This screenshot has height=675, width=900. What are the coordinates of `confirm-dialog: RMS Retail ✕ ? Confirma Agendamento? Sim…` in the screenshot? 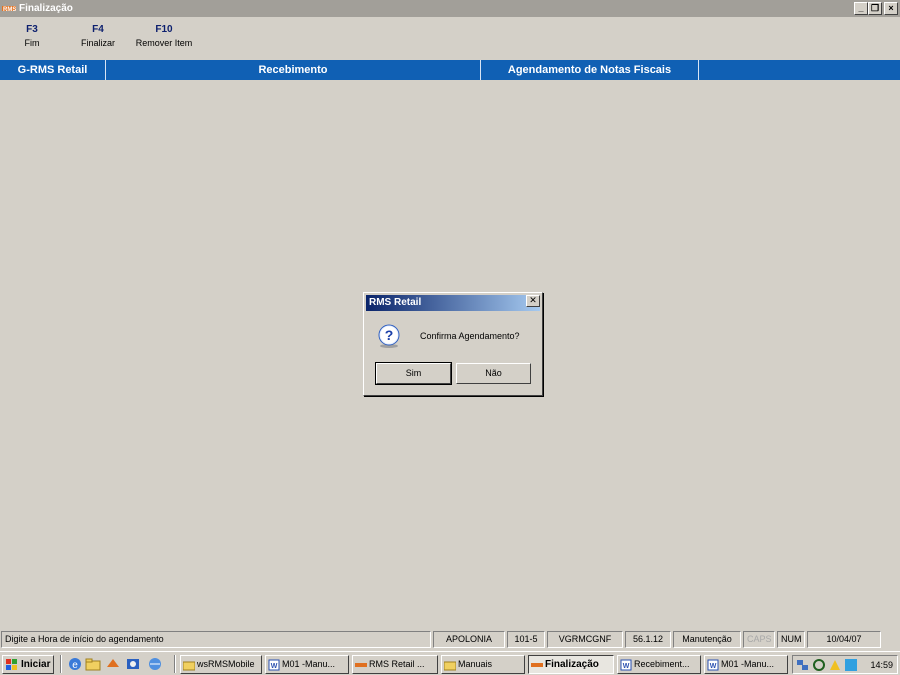 It's located at (453, 344).